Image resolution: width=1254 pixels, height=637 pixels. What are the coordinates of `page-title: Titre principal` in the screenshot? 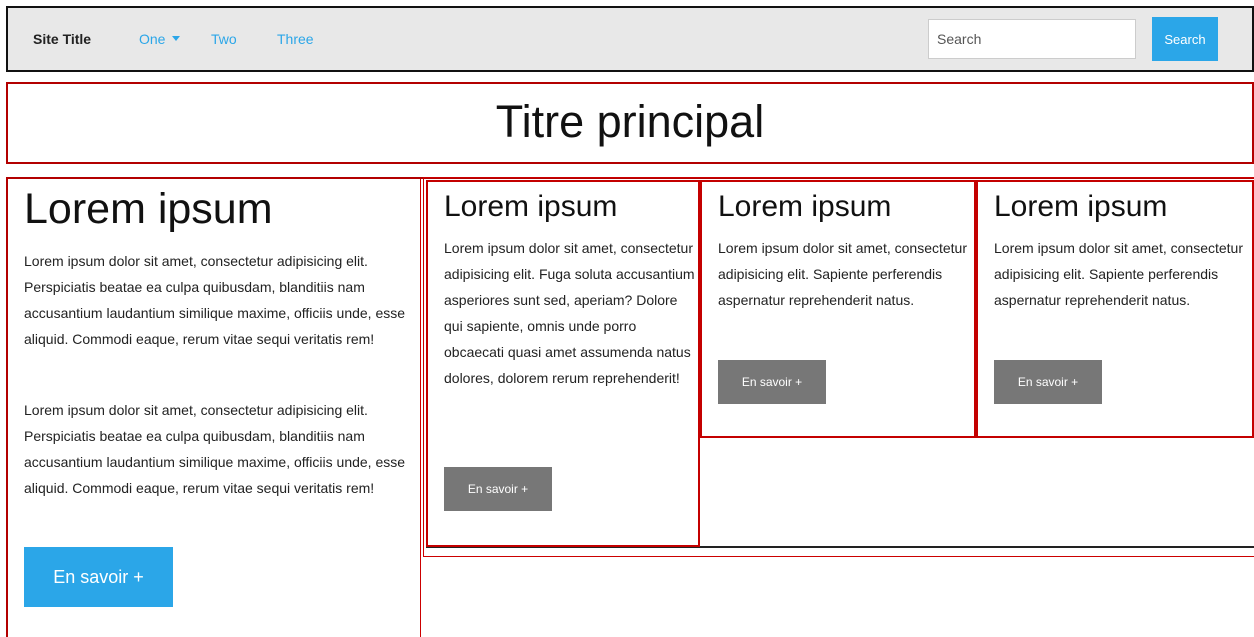 It's located at (630, 121).